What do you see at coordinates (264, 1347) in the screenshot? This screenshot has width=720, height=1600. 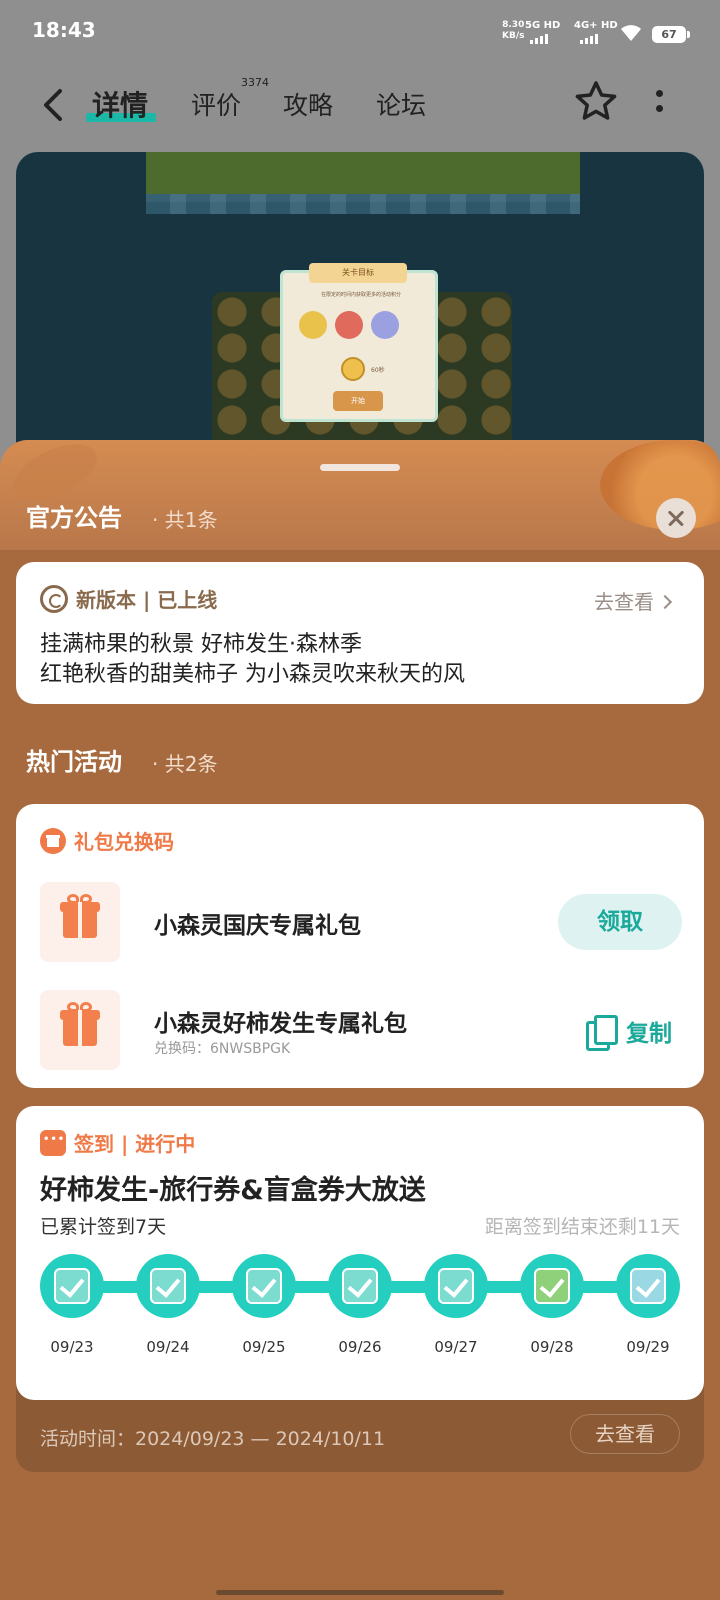 I see `day-label: 09/25` at bounding box center [264, 1347].